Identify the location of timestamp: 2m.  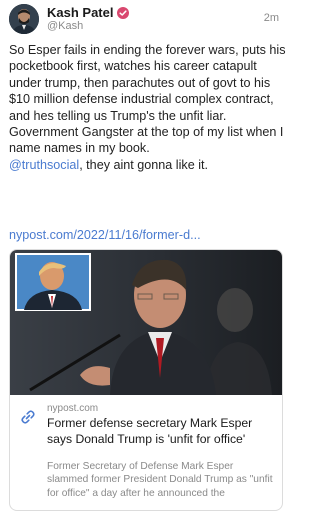
(271, 18).